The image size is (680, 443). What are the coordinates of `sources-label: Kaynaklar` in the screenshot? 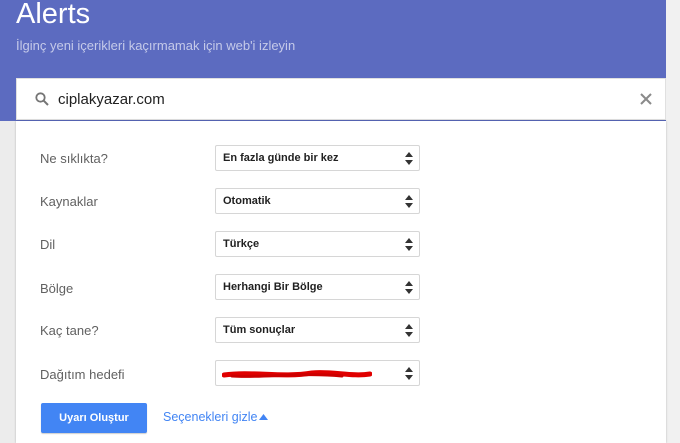 It's located at (69, 201).